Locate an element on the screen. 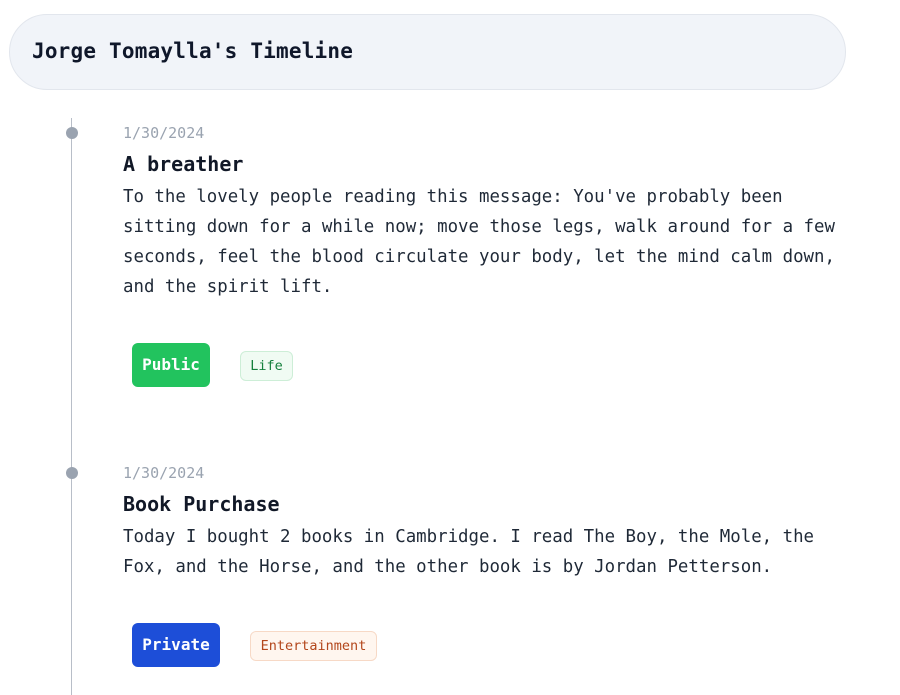 The width and height of the screenshot is (900, 695). page-title: Jorge Tomaylla's Timeline is located at coordinates (193, 51).